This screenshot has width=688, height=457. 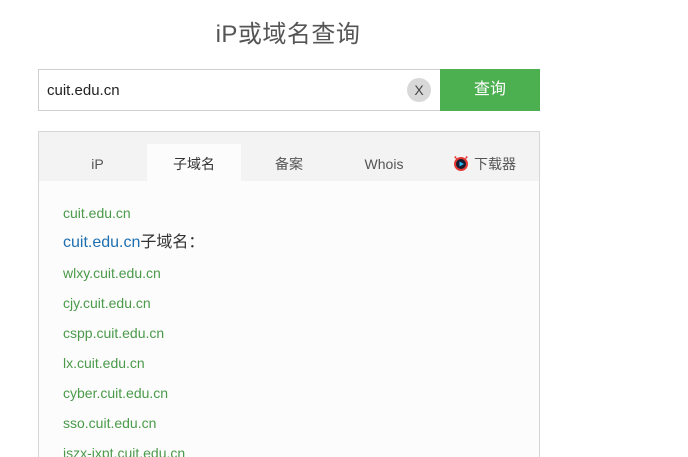 I want to click on list-item: wlxy.cuit.edu.cn, so click(x=133, y=277).